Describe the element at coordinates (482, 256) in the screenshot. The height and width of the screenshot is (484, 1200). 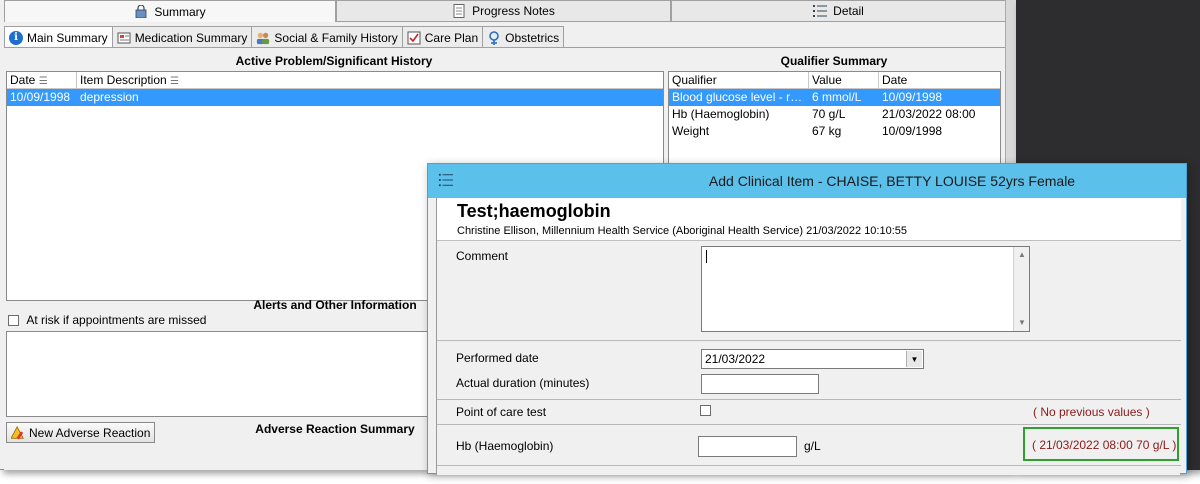
I see `comment-label: Comment` at that location.